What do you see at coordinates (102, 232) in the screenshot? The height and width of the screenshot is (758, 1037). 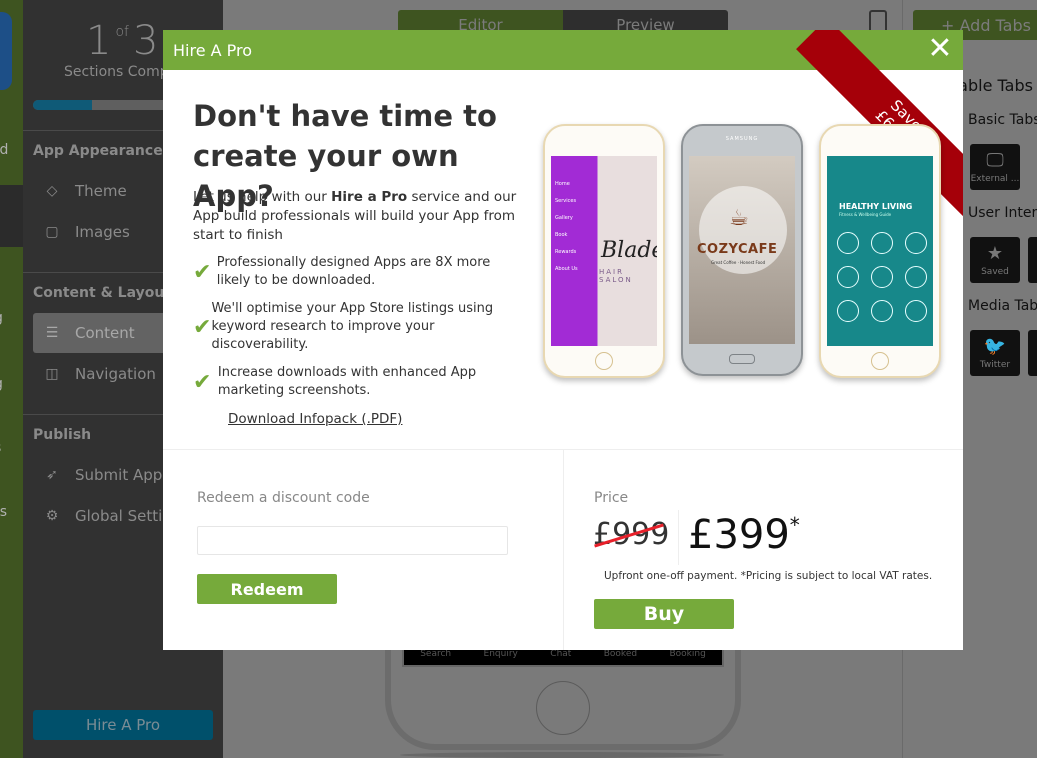 I see `sidebar-item-label: Images` at bounding box center [102, 232].